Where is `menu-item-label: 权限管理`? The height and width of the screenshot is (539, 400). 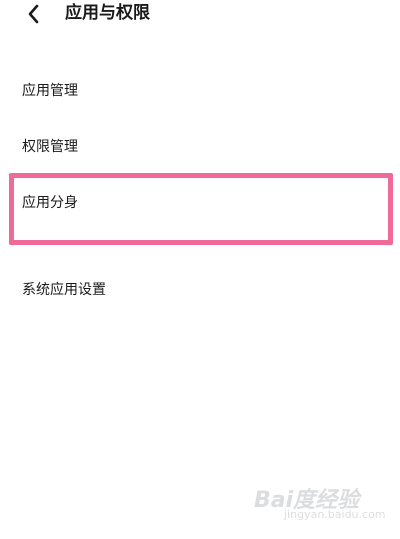 menu-item-label: 权限管理 is located at coordinates (50, 147).